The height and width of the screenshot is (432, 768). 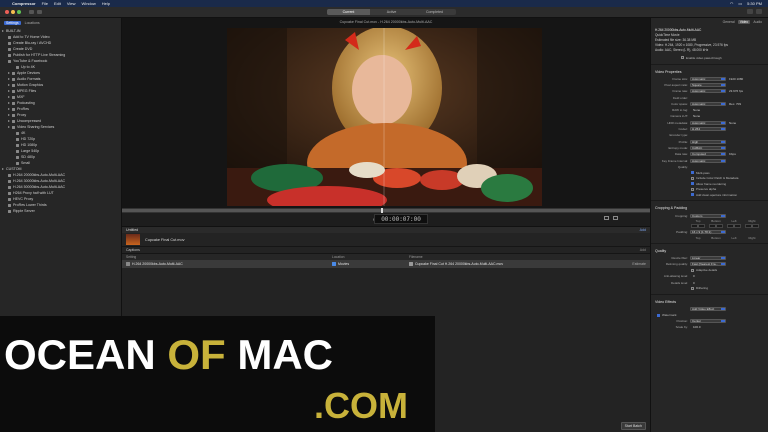 I want to click on add-file-icon, so click(x=31, y=12).